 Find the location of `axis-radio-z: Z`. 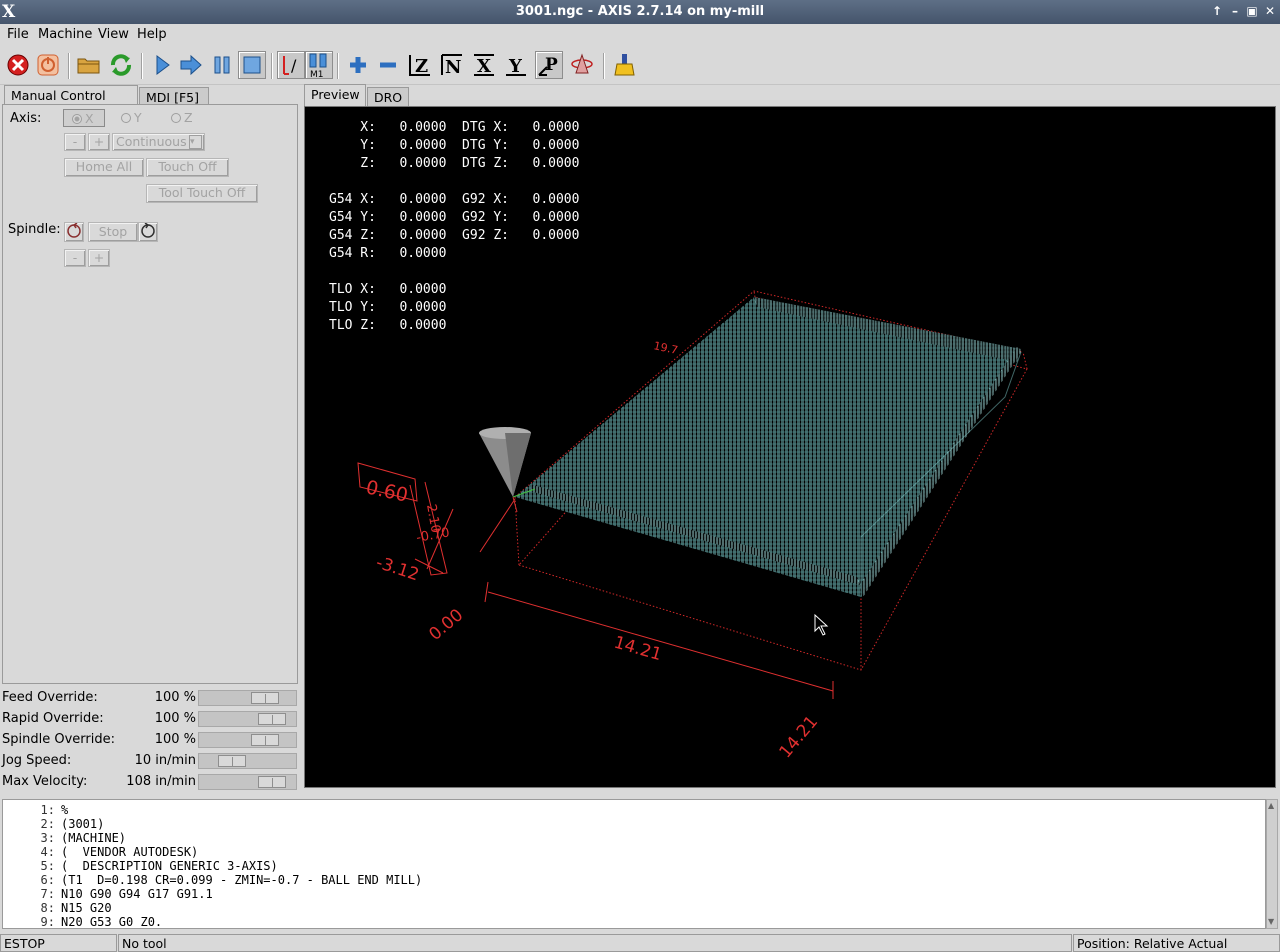

axis-radio-z: Z is located at coordinates (182, 117).